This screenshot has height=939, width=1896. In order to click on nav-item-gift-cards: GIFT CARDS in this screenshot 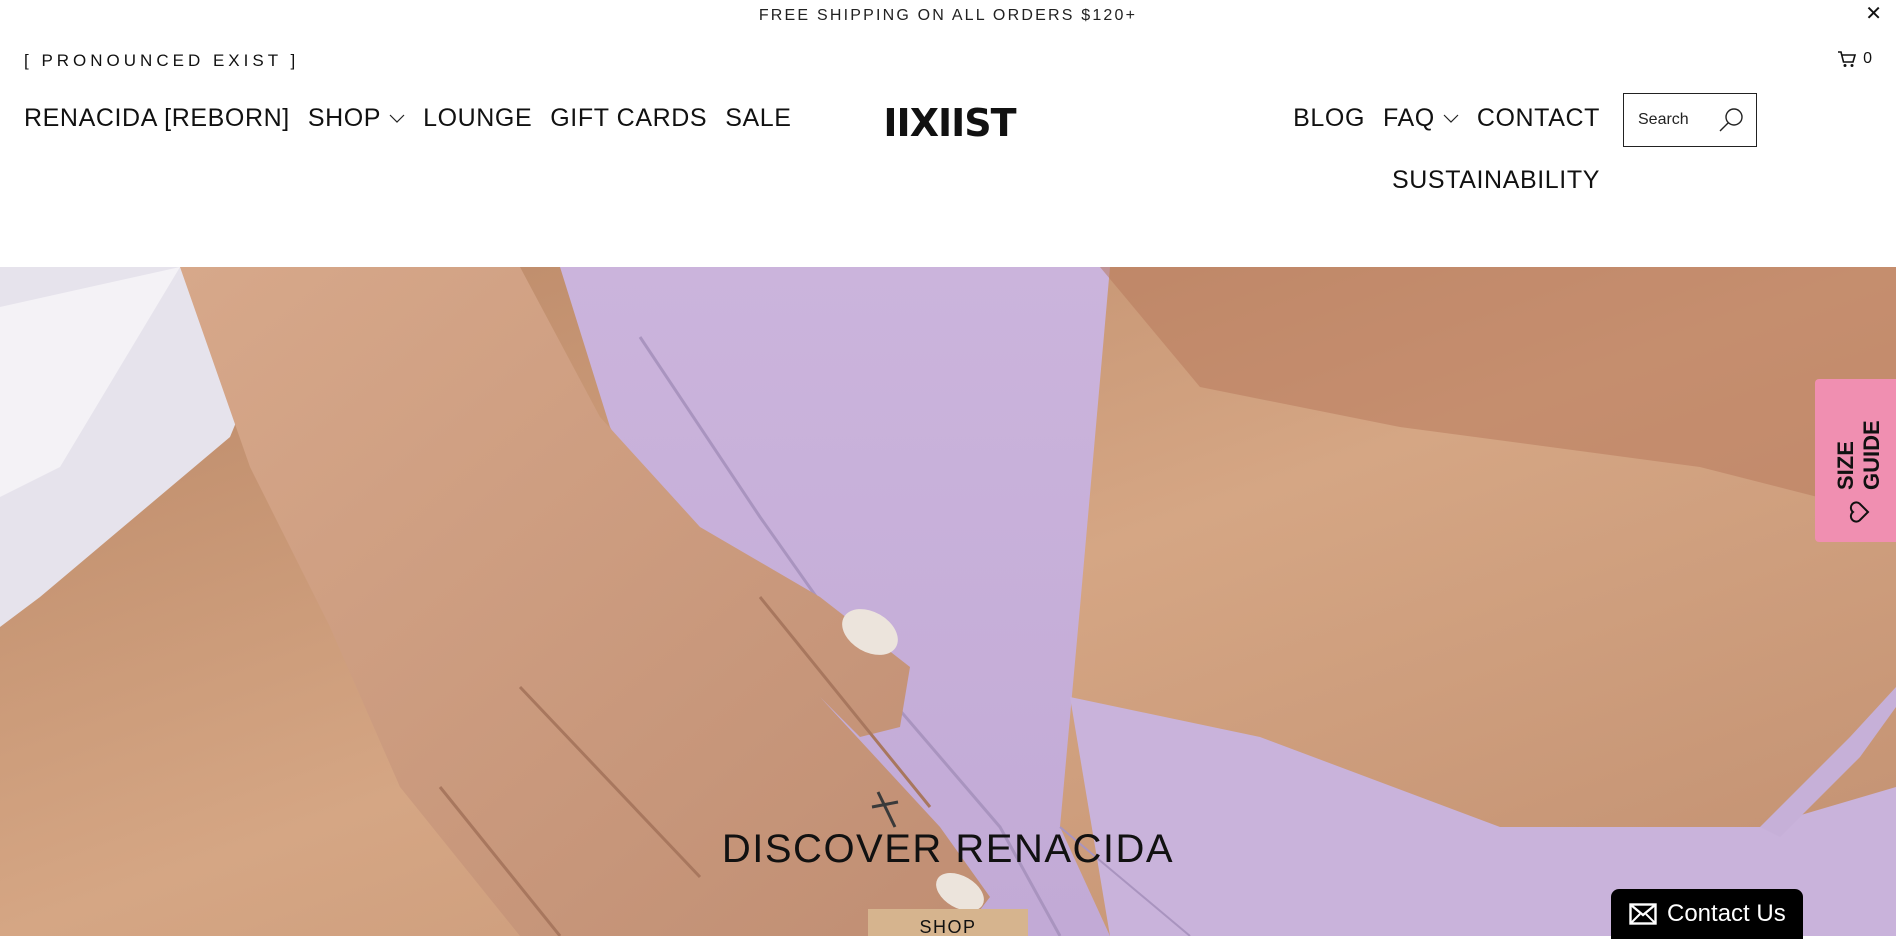, I will do `click(628, 118)`.